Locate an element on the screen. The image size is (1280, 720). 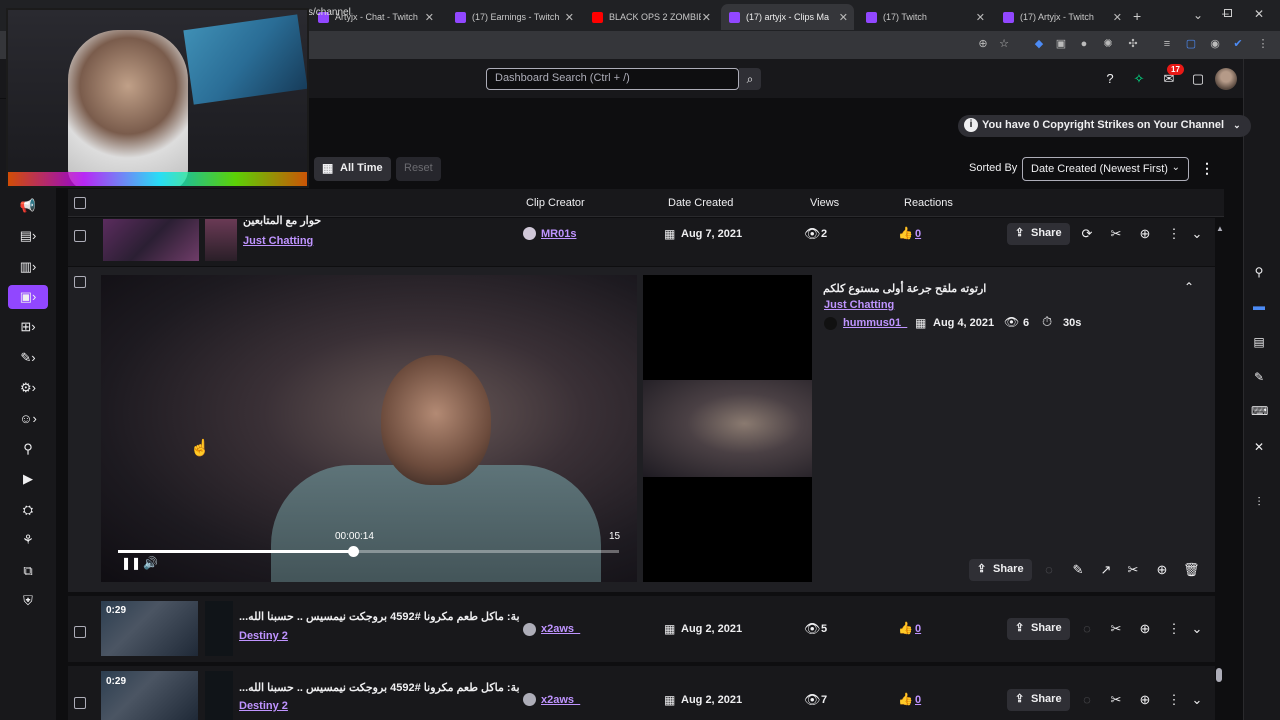
clip-game-link: Just Chatting is located at coordinates (278, 241).